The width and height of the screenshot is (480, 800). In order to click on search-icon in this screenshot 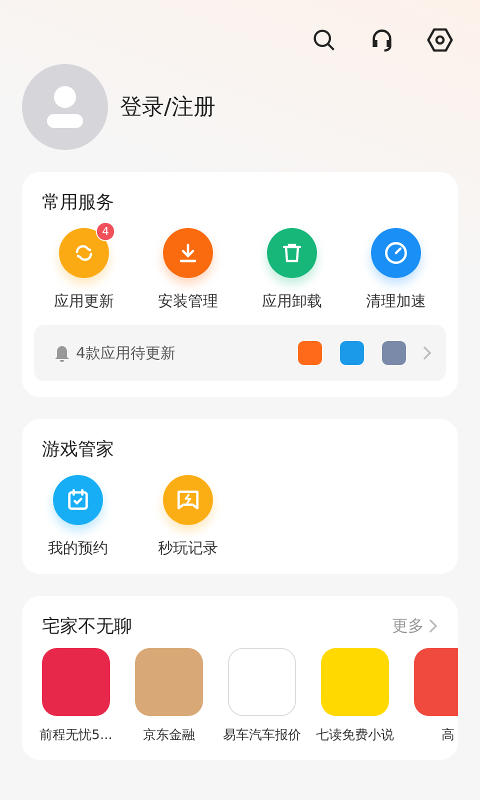, I will do `click(324, 40)`.